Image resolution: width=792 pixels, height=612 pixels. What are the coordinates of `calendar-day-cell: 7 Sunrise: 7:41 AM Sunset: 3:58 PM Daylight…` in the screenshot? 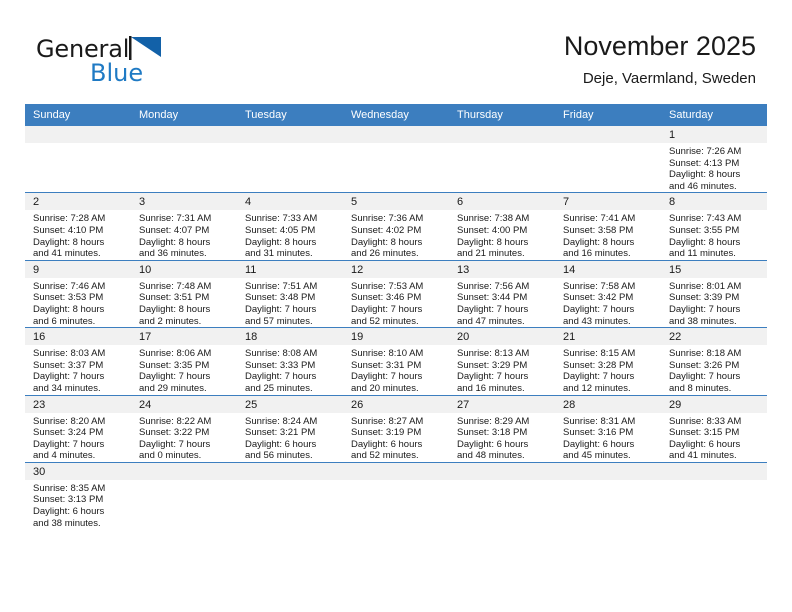 It's located at (608, 226).